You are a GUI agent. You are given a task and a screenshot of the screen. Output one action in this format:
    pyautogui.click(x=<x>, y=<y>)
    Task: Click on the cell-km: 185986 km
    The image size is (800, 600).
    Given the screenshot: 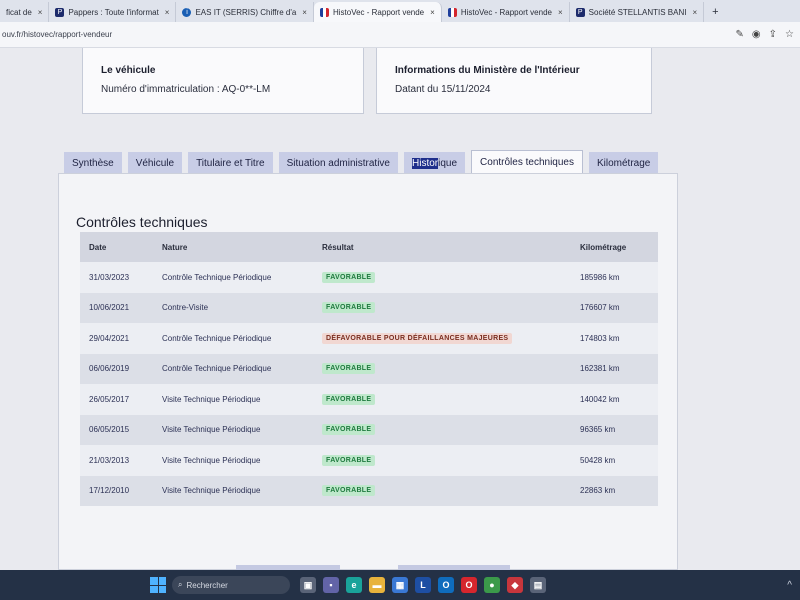 What is the action you would take?
    pyautogui.click(x=600, y=277)
    